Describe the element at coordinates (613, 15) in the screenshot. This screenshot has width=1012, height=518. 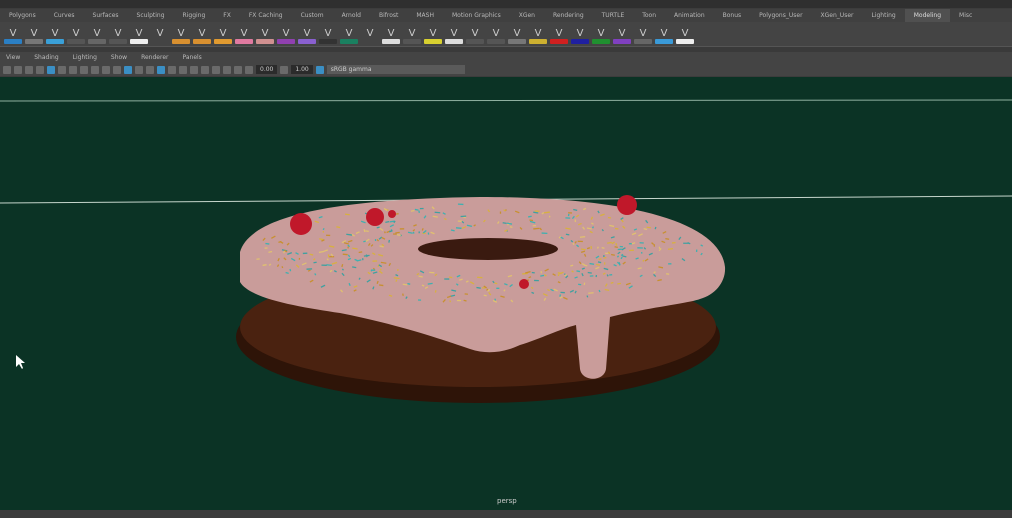
I see `shelf-tab: TURTLE` at that location.